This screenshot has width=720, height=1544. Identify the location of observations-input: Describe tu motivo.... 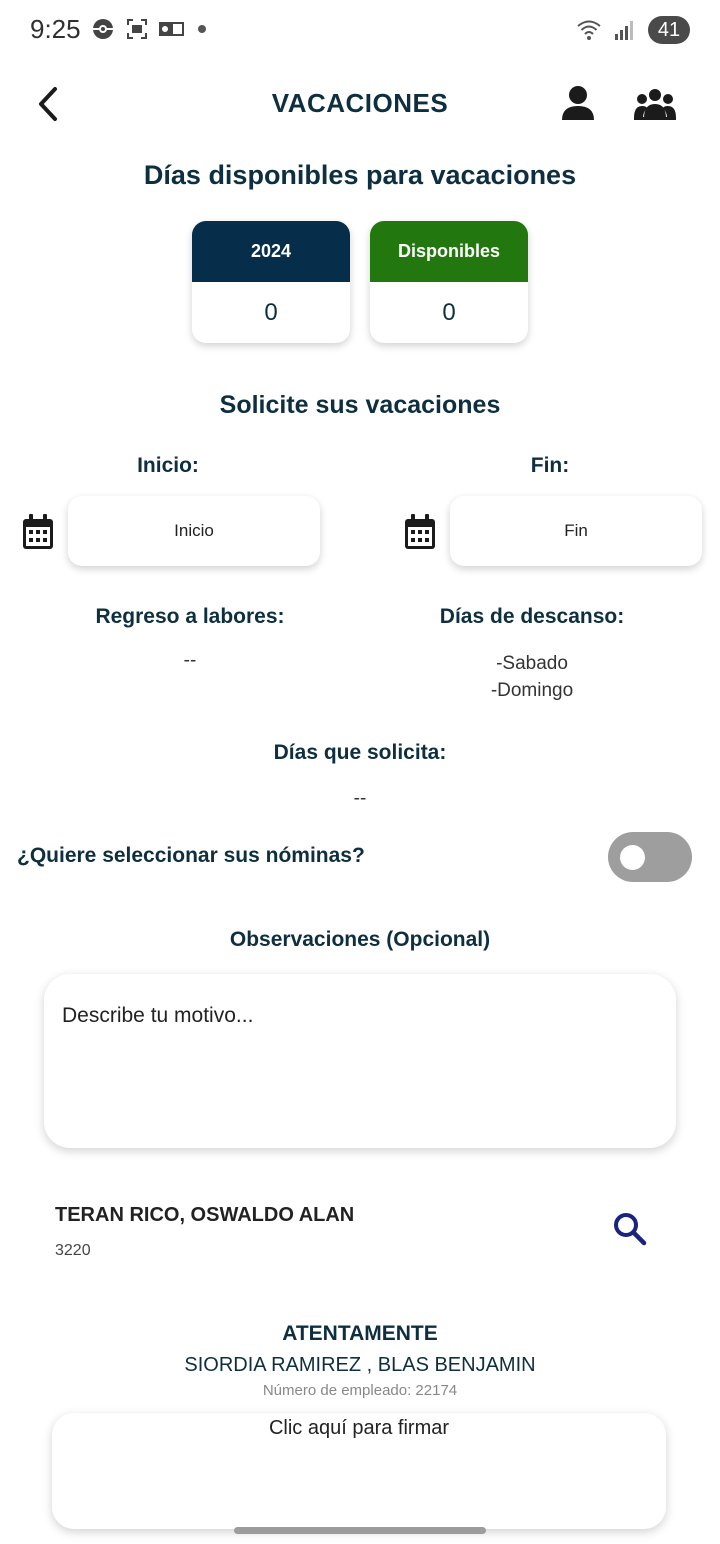
(360, 1061).